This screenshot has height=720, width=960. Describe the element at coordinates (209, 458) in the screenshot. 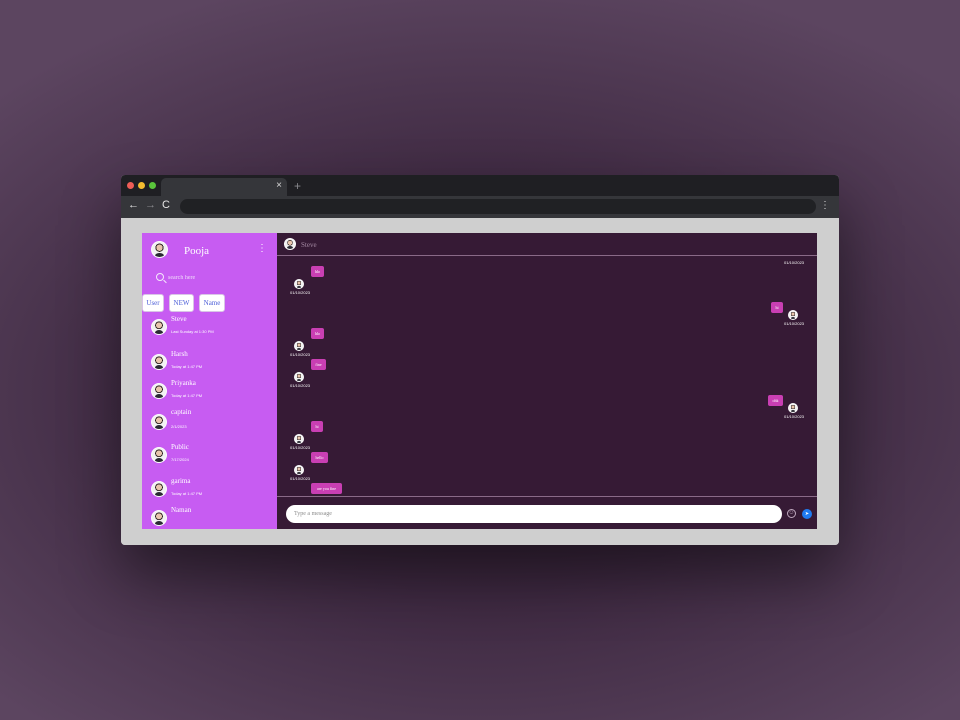

I see `contact-item-public: Public 7/17/2024` at that location.